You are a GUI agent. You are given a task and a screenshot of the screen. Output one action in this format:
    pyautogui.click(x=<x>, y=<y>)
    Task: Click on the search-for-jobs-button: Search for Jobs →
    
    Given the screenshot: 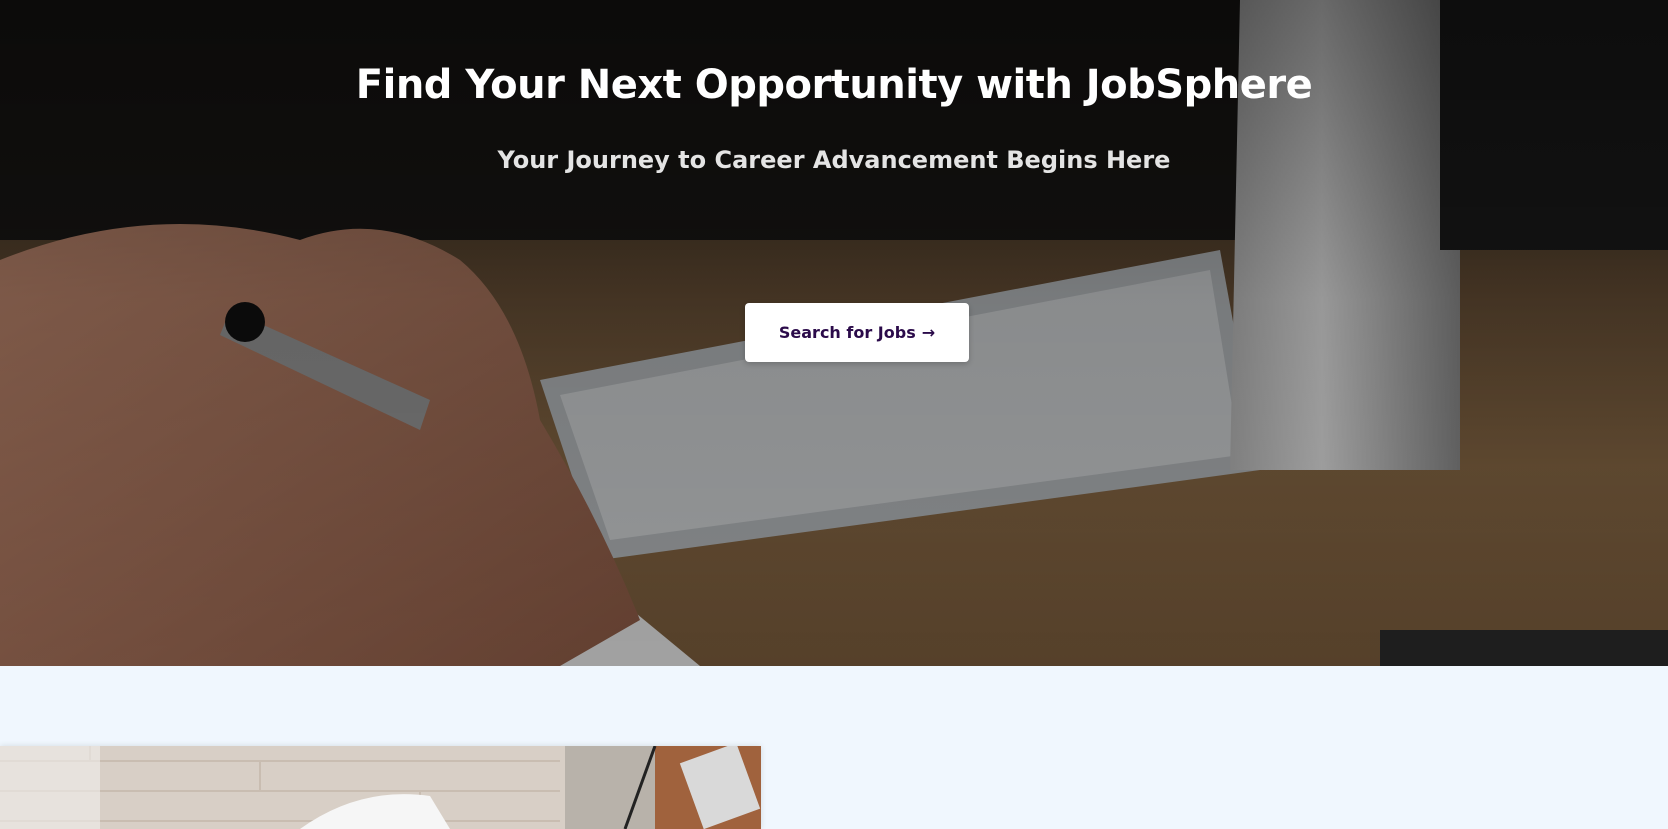 What is the action you would take?
    pyautogui.click(x=857, y=332)
    